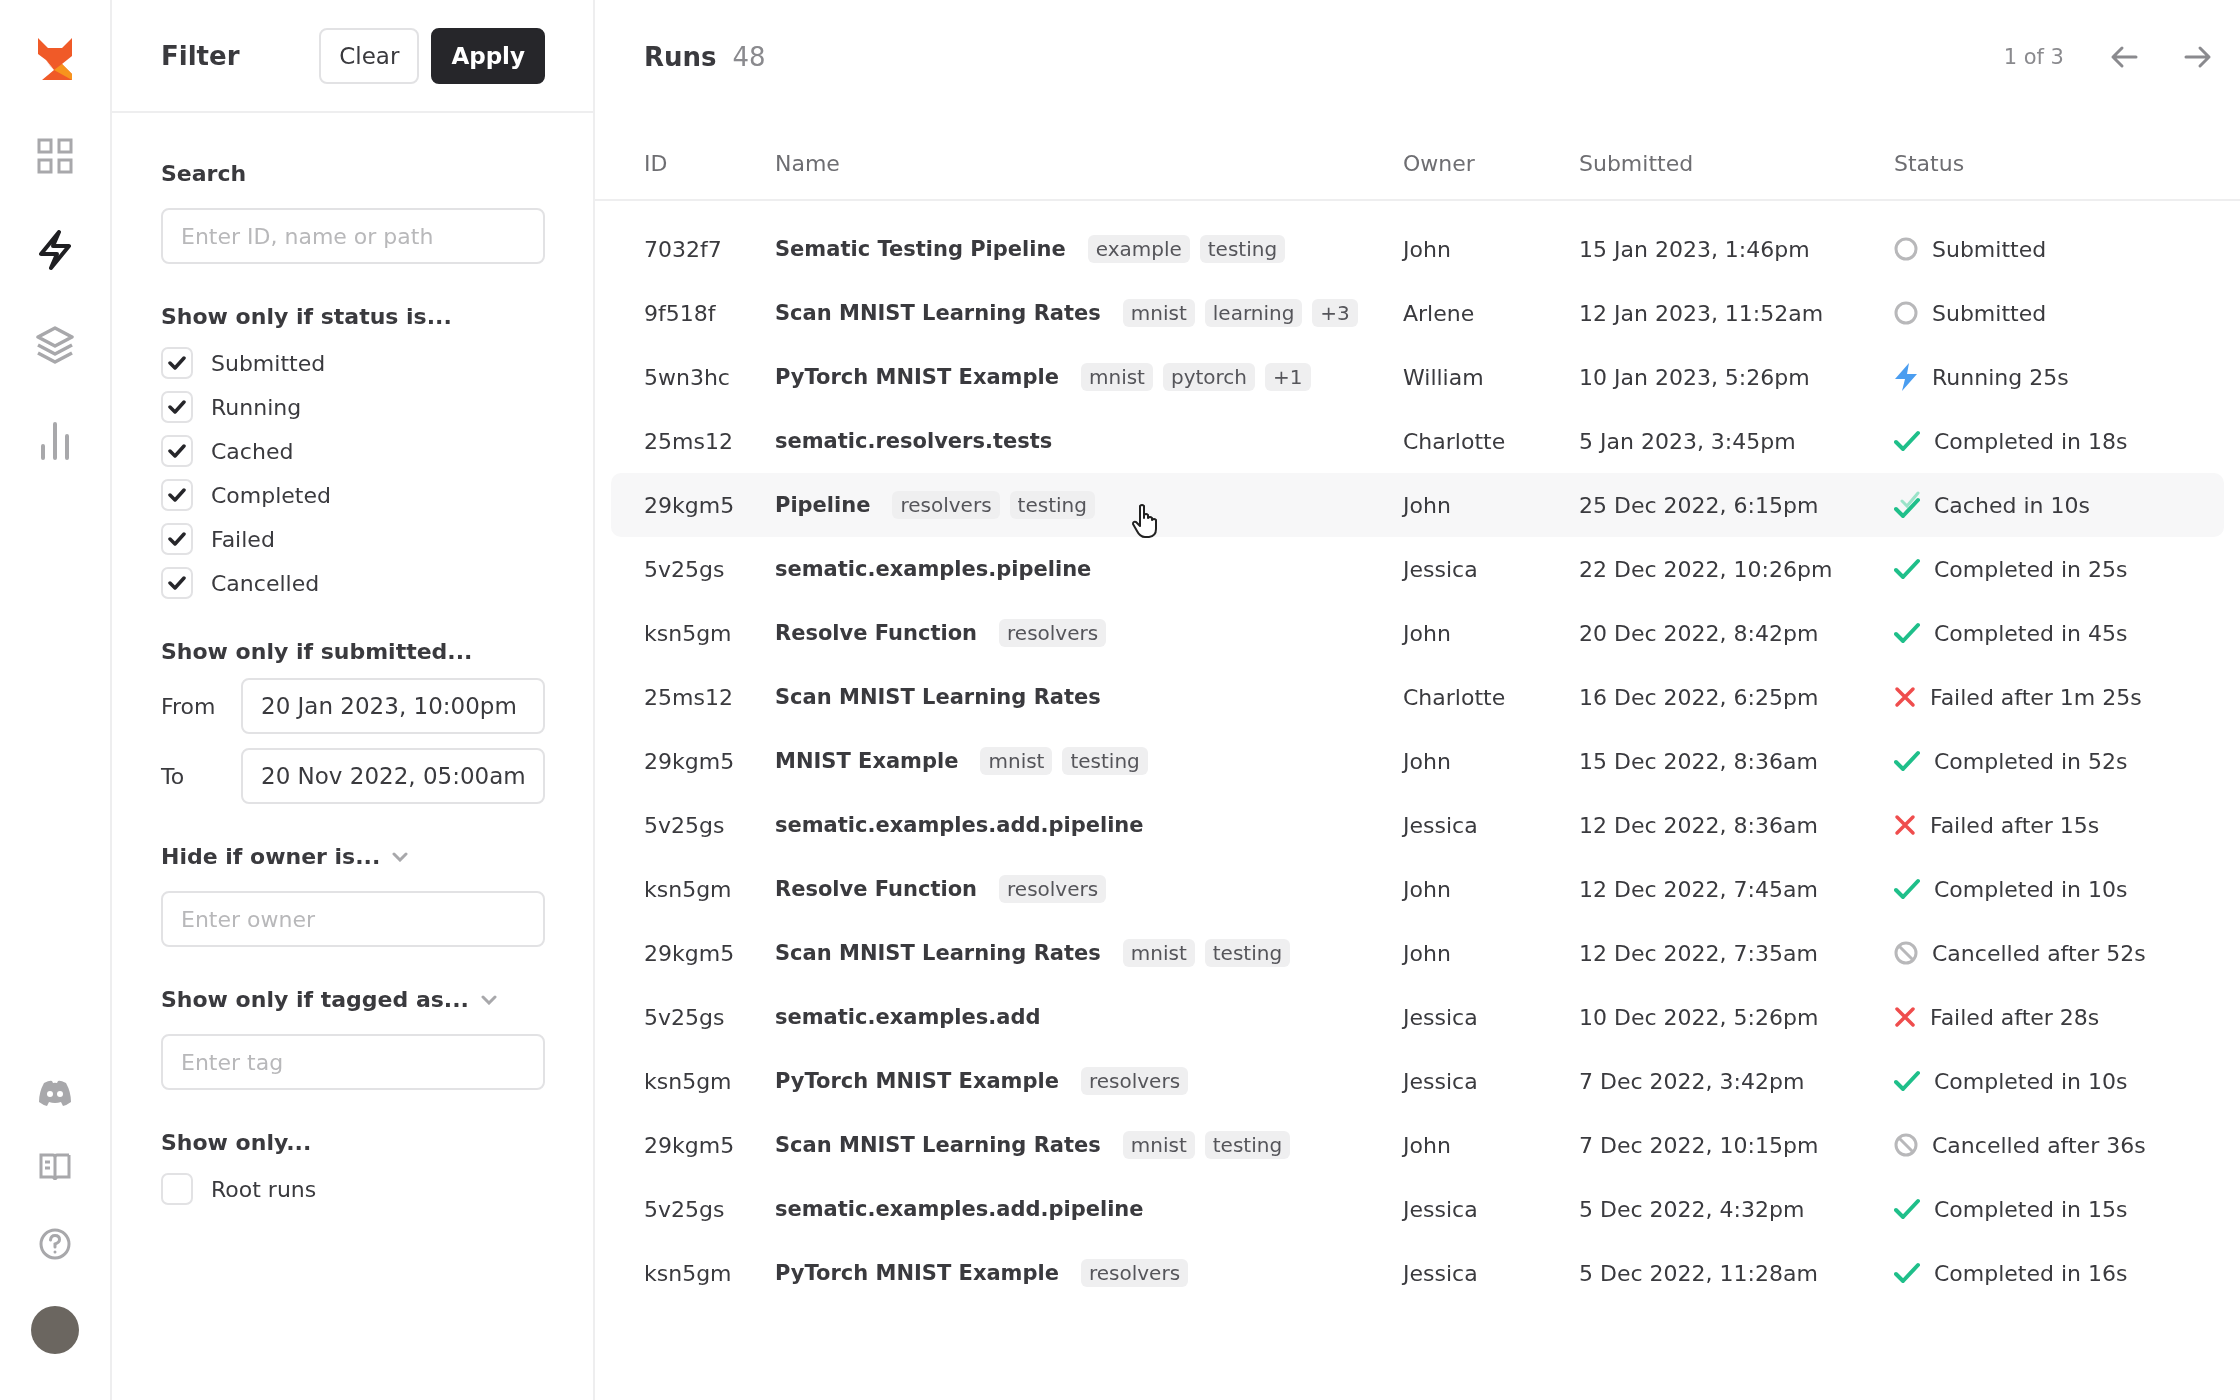  I want to click on table-row: 29kgm5 MNIST Example mnist testing John 15 Dec 2022, 8:36am Completed in 52s, so click(1417, 761).